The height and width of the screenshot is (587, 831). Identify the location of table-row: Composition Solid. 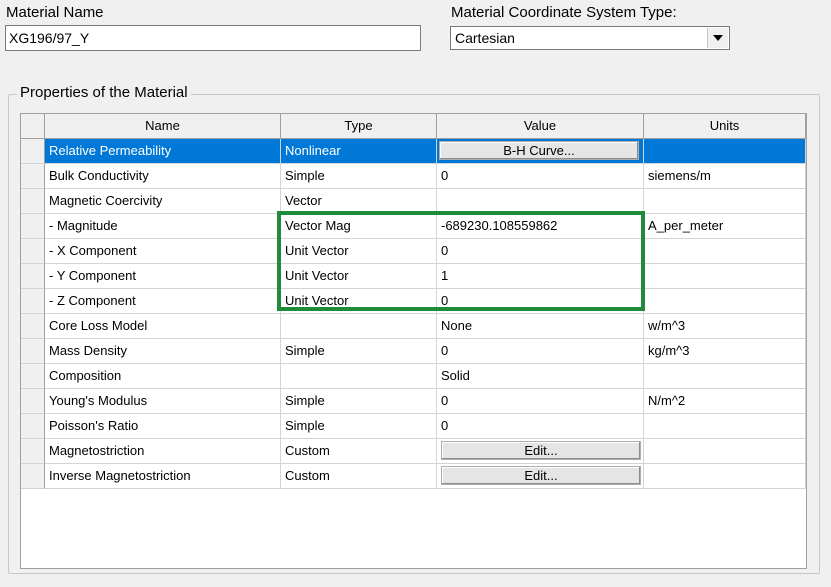
(413, 376).